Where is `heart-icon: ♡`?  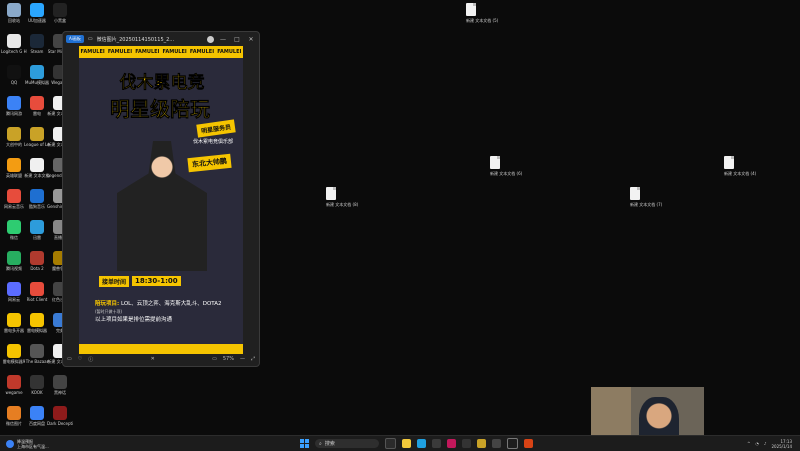
heart-icon: ♡ is located at coordinates (80, 359).